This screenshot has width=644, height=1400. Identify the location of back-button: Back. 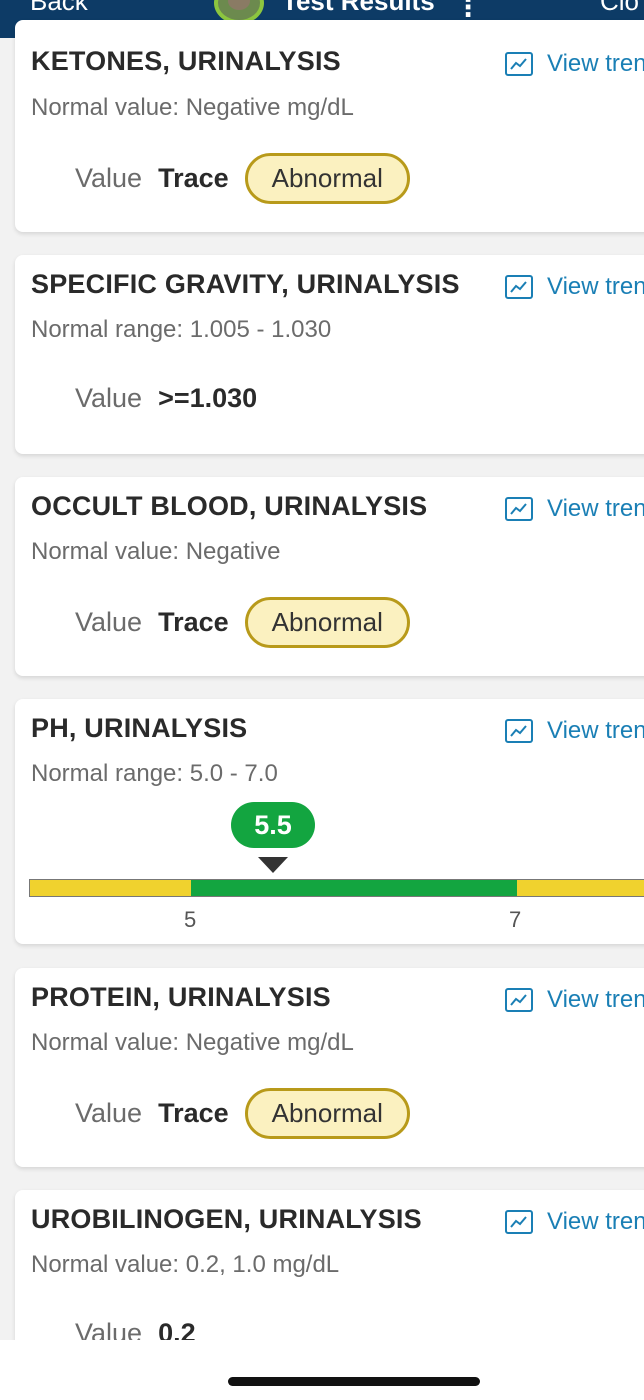
(59, 8).